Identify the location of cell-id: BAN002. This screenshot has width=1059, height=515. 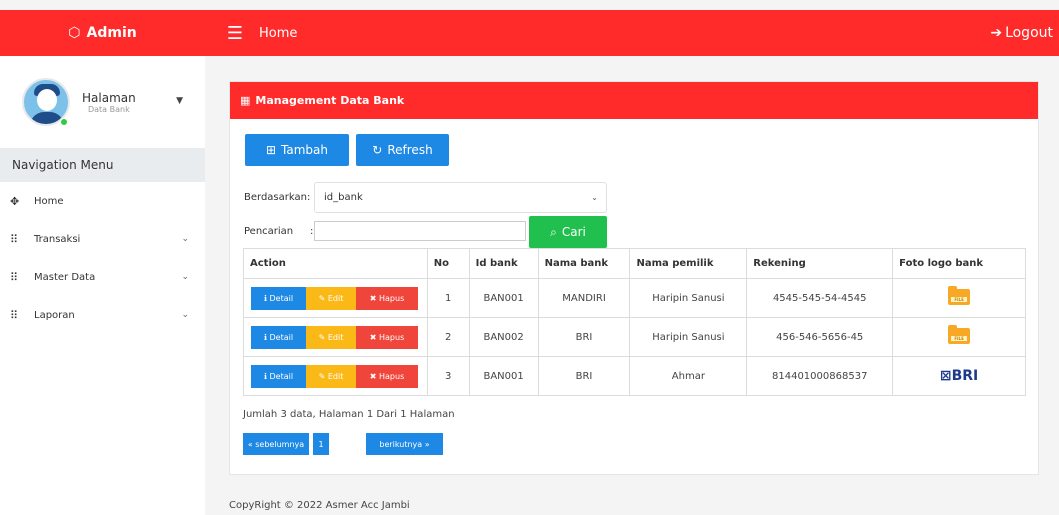
(503, 337).